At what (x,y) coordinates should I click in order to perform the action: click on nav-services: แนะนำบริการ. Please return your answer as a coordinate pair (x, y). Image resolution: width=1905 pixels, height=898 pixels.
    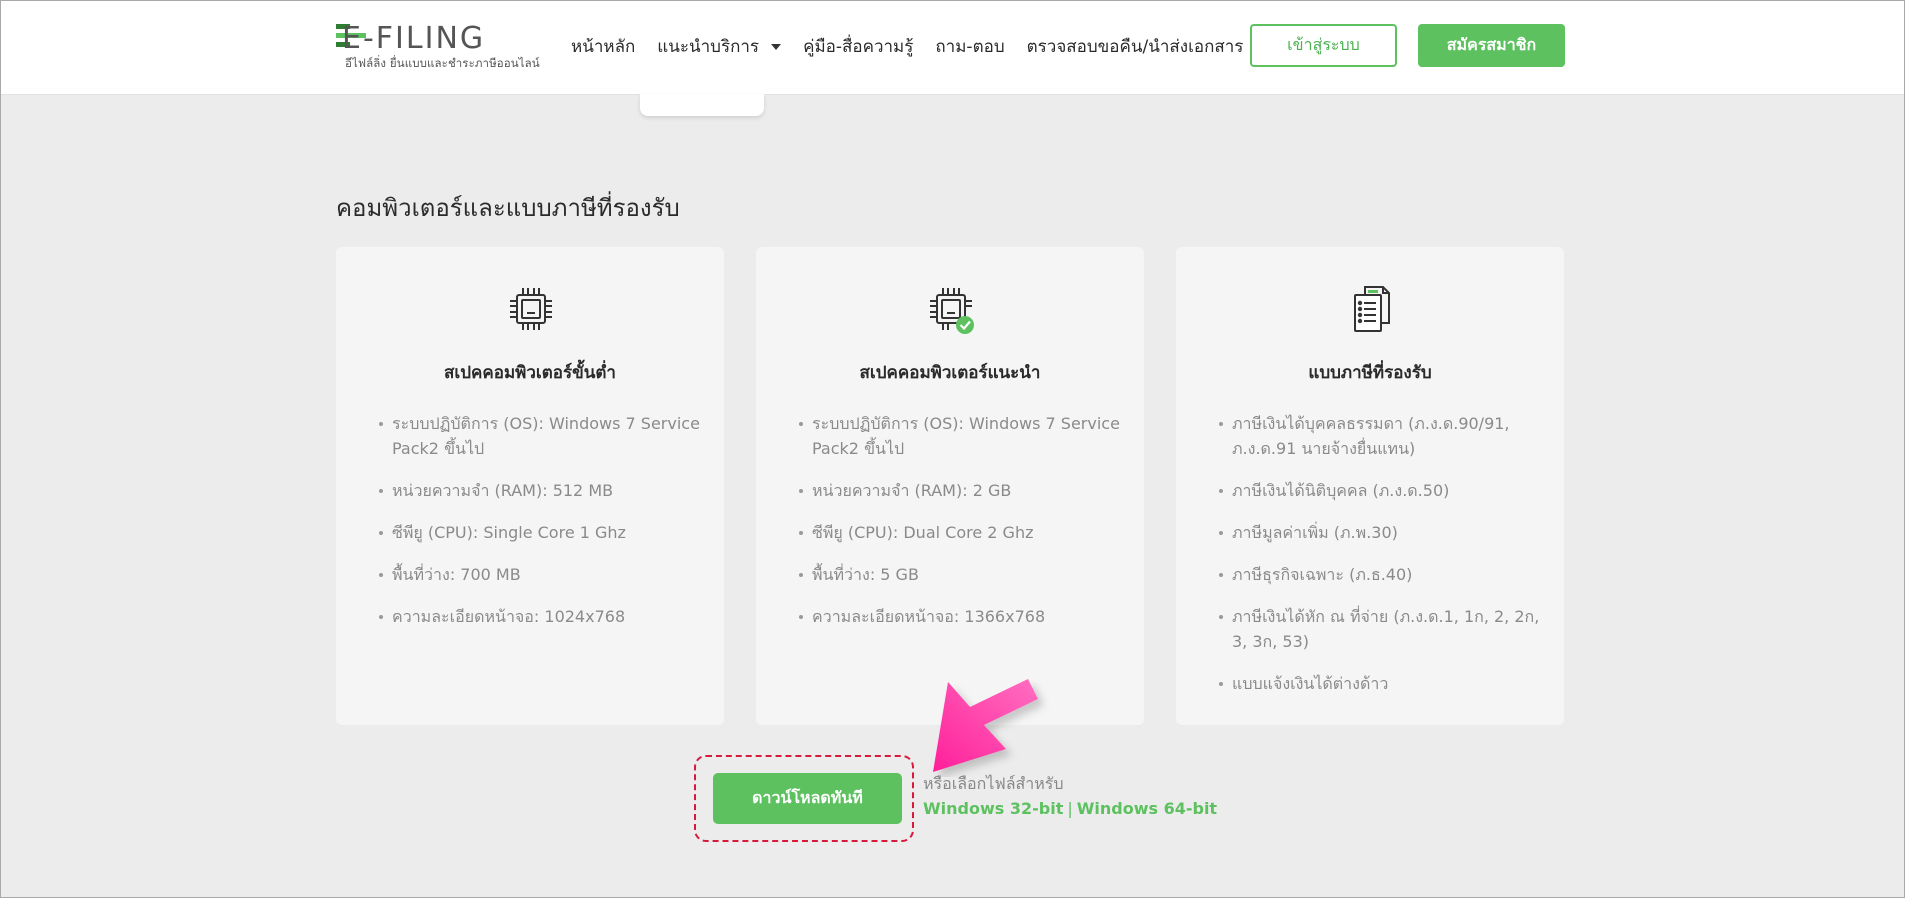
    Looking at the image, I should click on (719, 46).